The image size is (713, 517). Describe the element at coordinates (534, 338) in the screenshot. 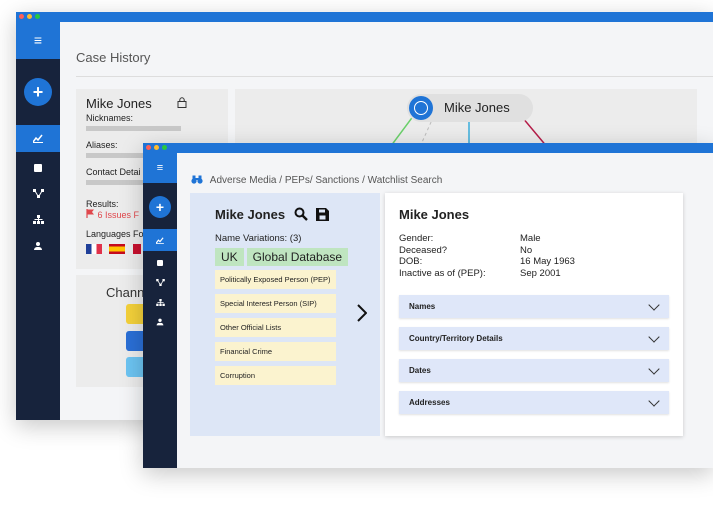

I see `accordion-country-details: Country/Territory Details` at that location.